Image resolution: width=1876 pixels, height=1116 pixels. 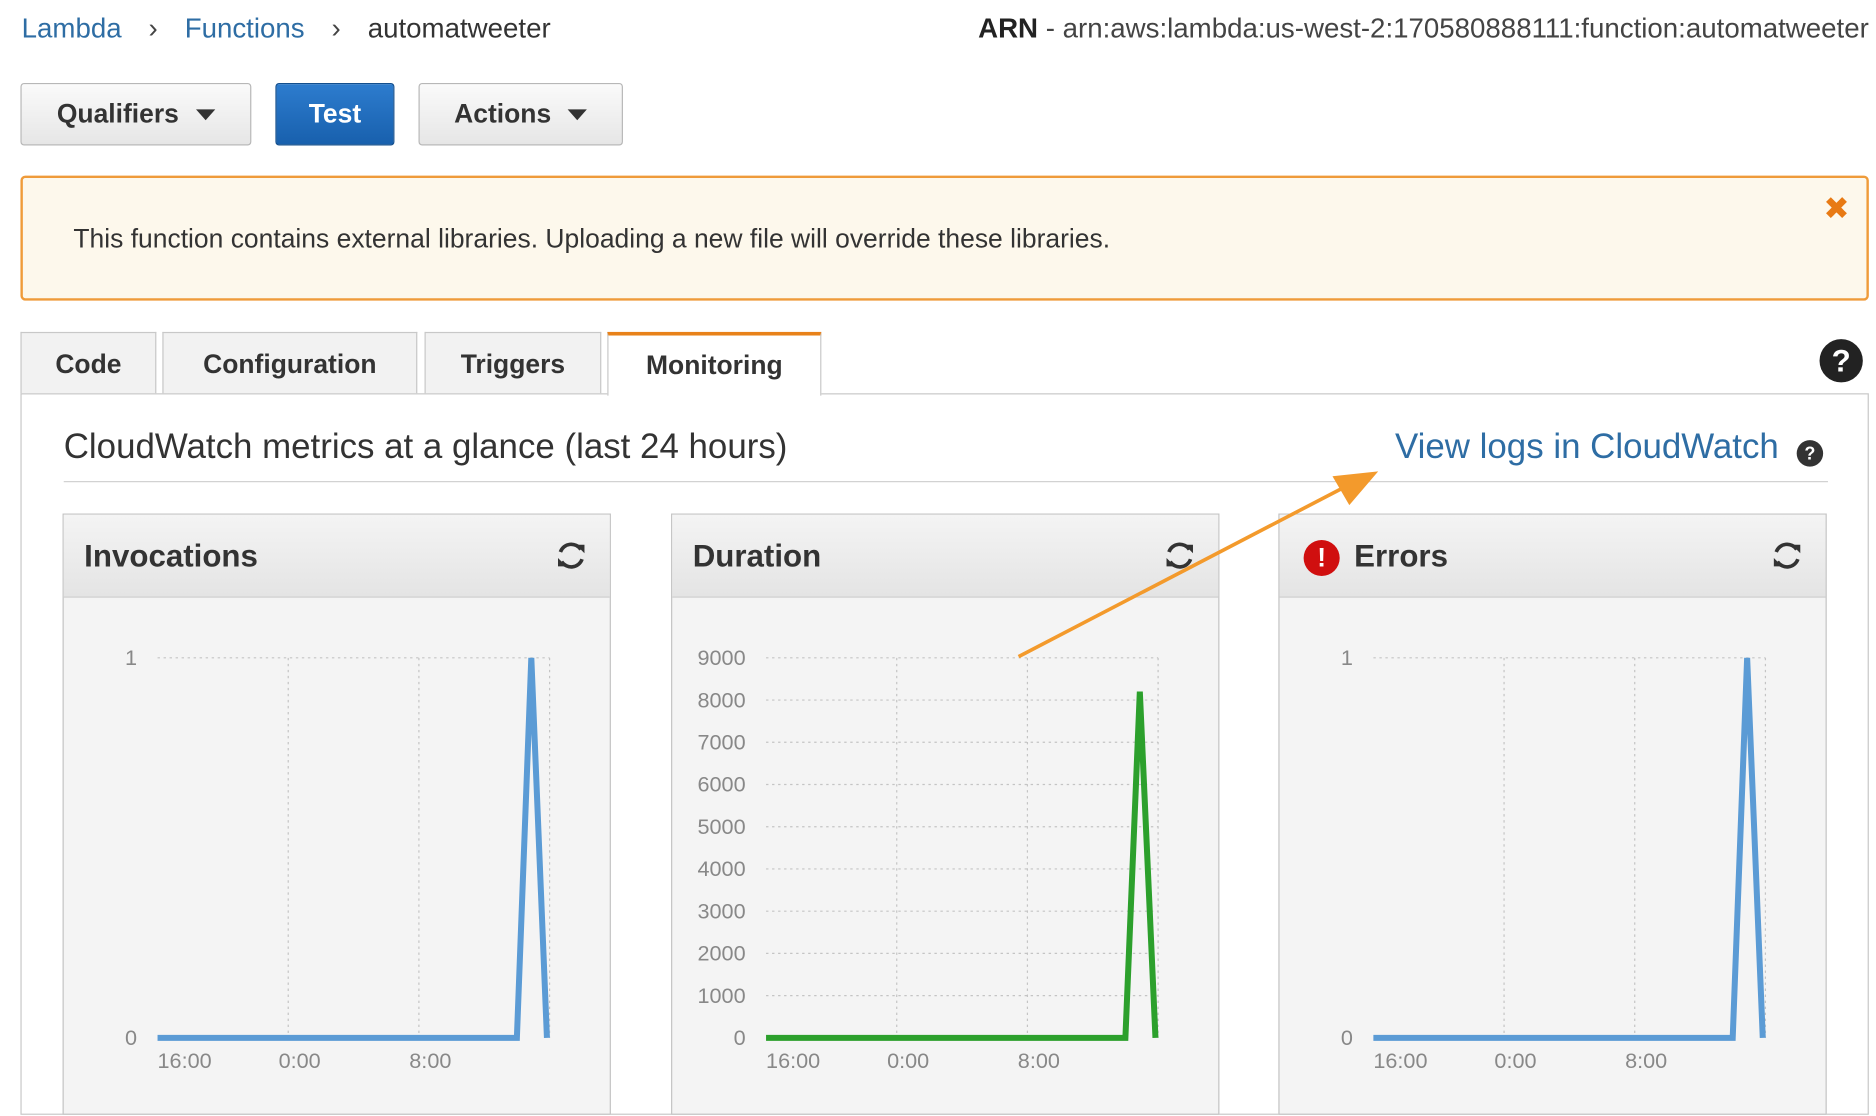 What do you see at coordinates (72, 27) in the screenshot?
I see `breadcrumb-lambda-link: Lambda` at bounding box center [72, 27].